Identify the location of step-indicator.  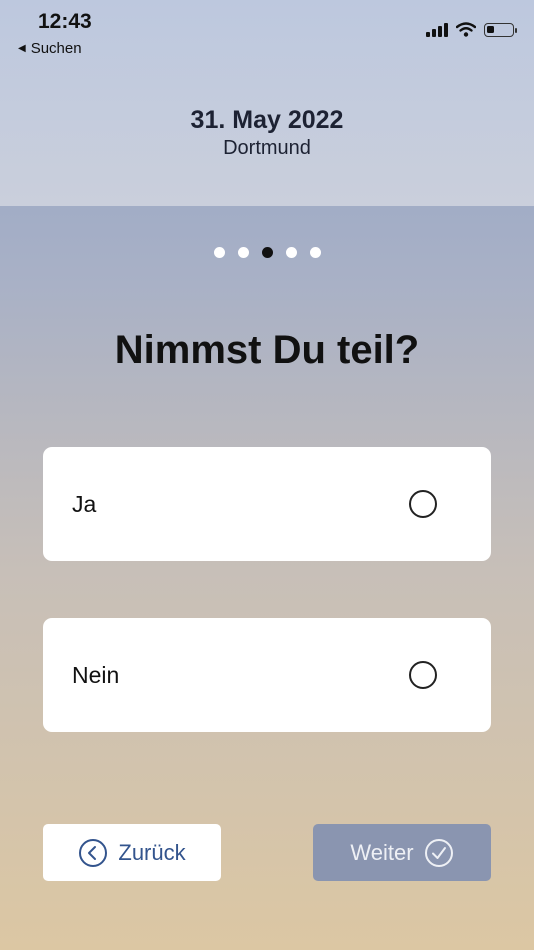
(267, 252).